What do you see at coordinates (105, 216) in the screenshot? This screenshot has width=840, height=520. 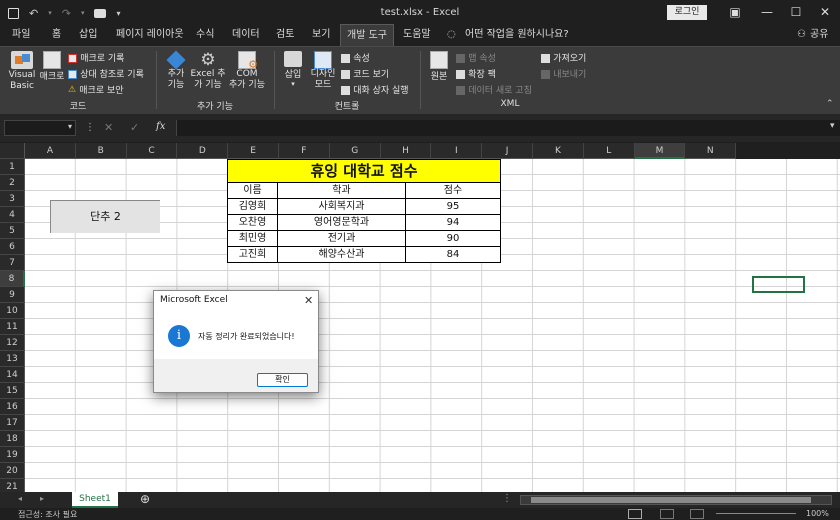 I see `macro-button-shape: 단추 2` at bounding box center [105, 216].